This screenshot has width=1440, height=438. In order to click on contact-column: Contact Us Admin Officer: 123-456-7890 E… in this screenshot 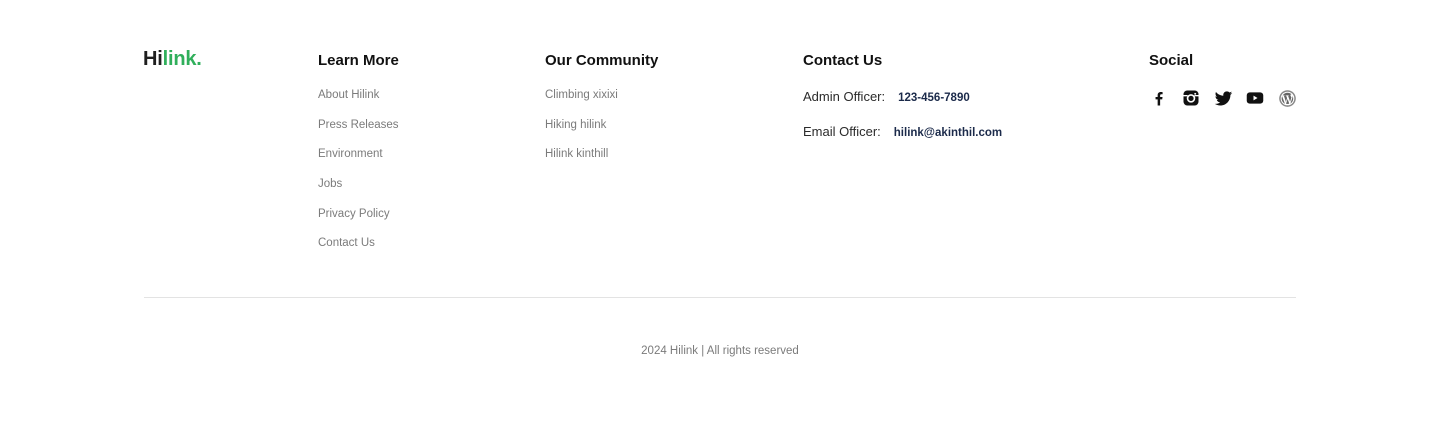, I will do `click(953, 112)`.